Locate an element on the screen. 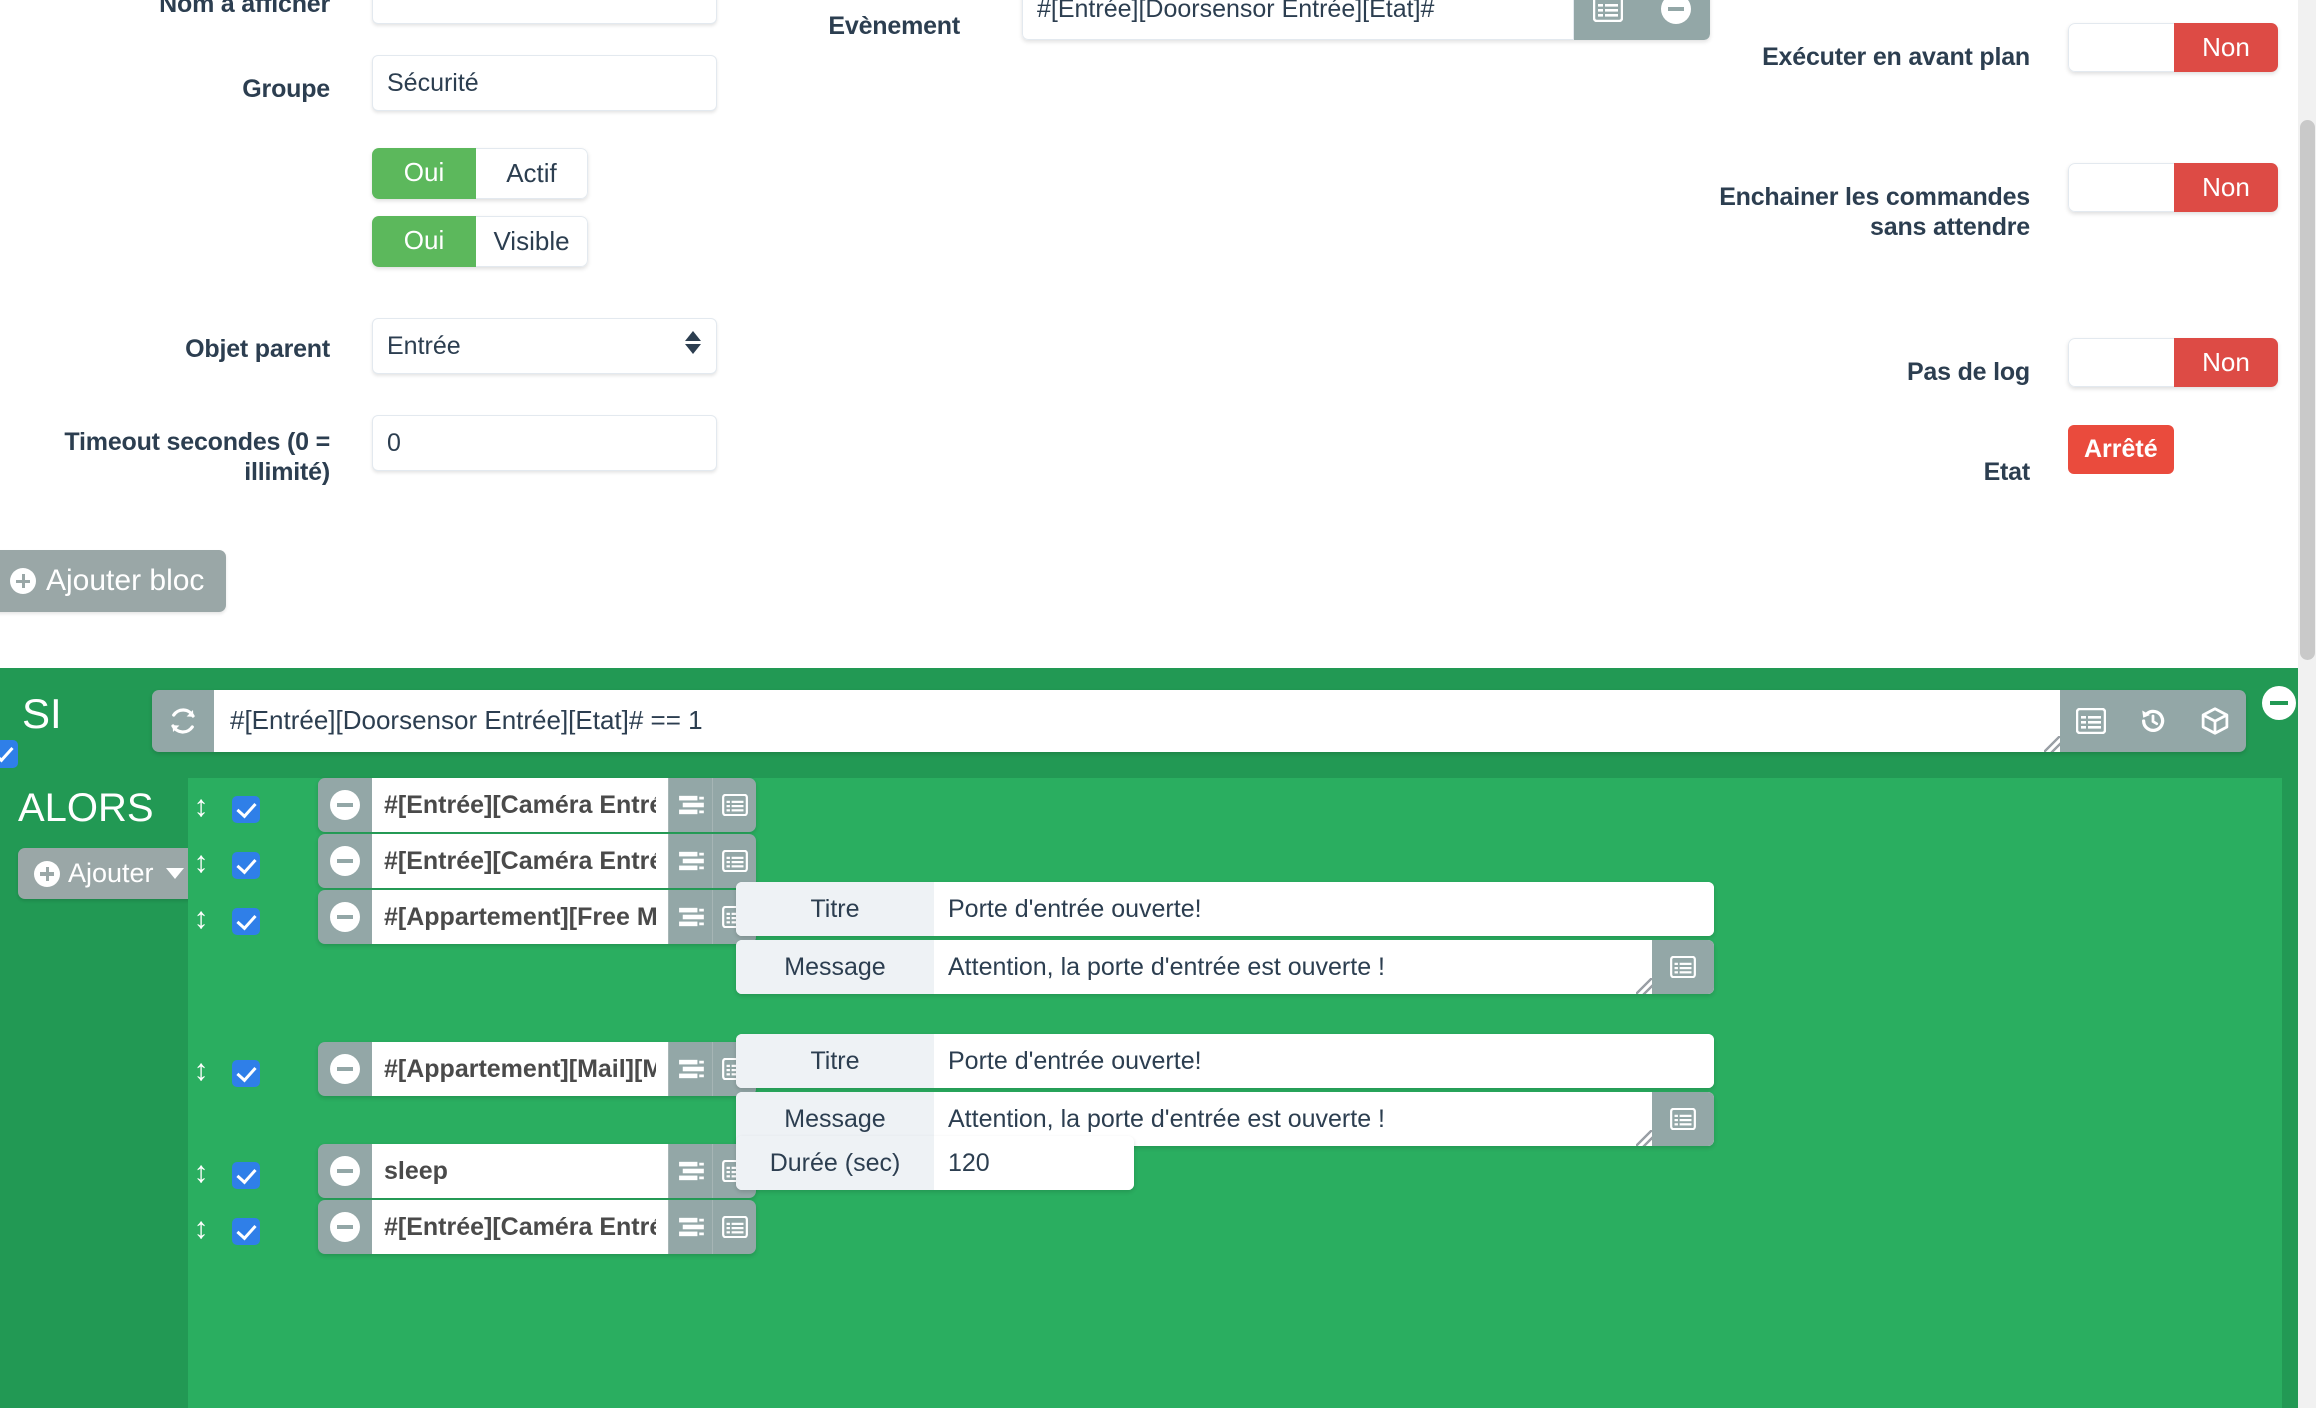  event-label: Evènement is located at coordinates (894, 26).